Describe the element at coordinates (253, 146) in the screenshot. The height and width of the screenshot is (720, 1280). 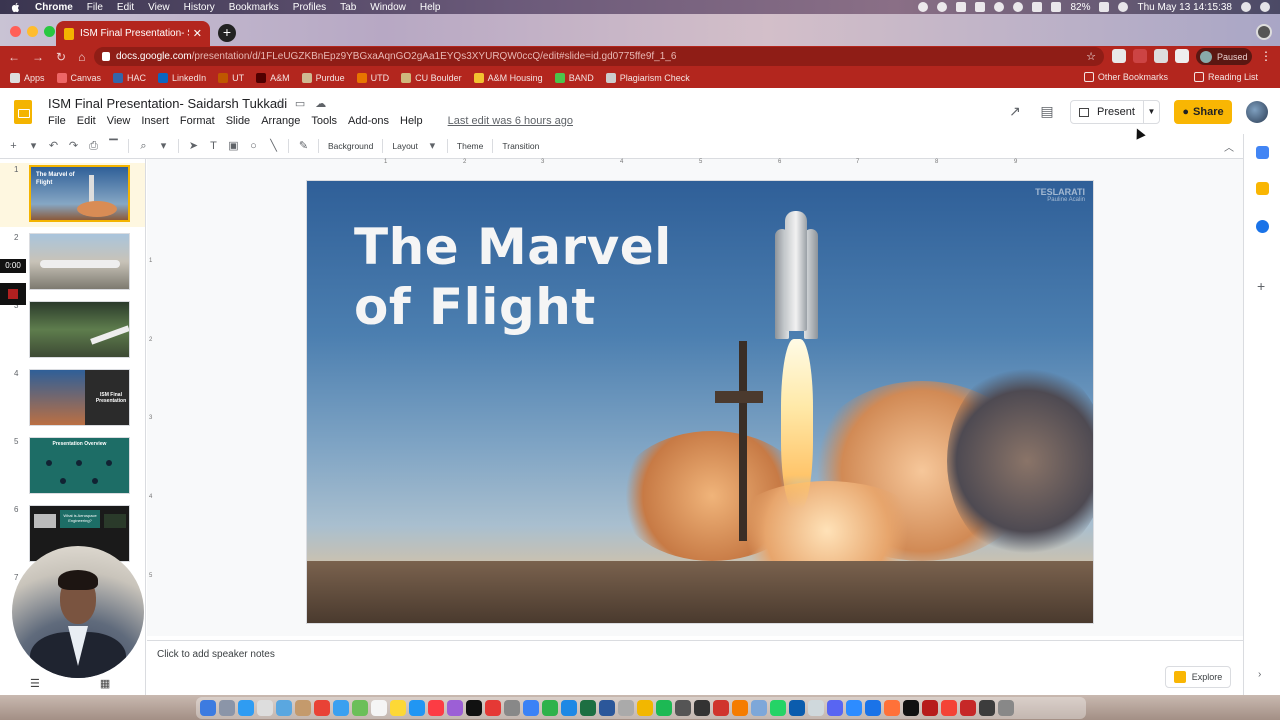
I see `shape-icon: ○` at that location.